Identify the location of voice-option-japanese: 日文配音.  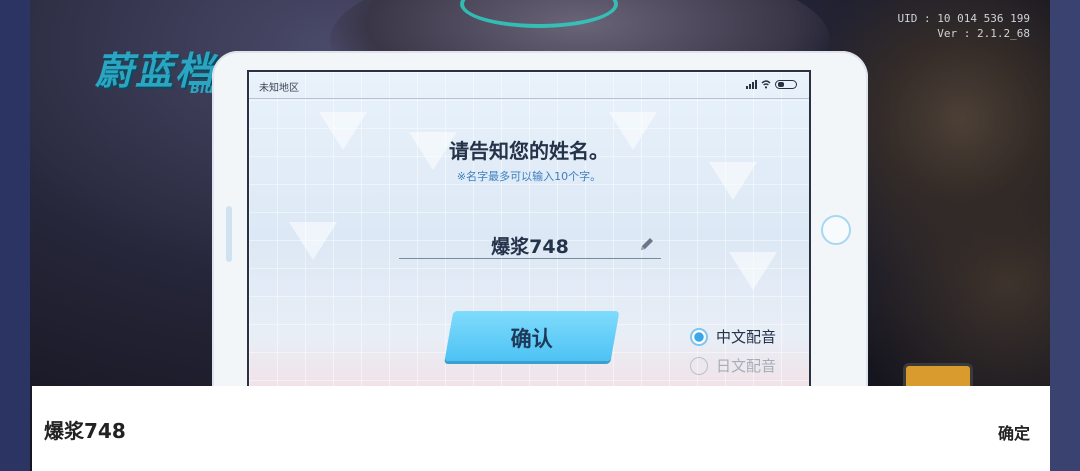
(733, 365).